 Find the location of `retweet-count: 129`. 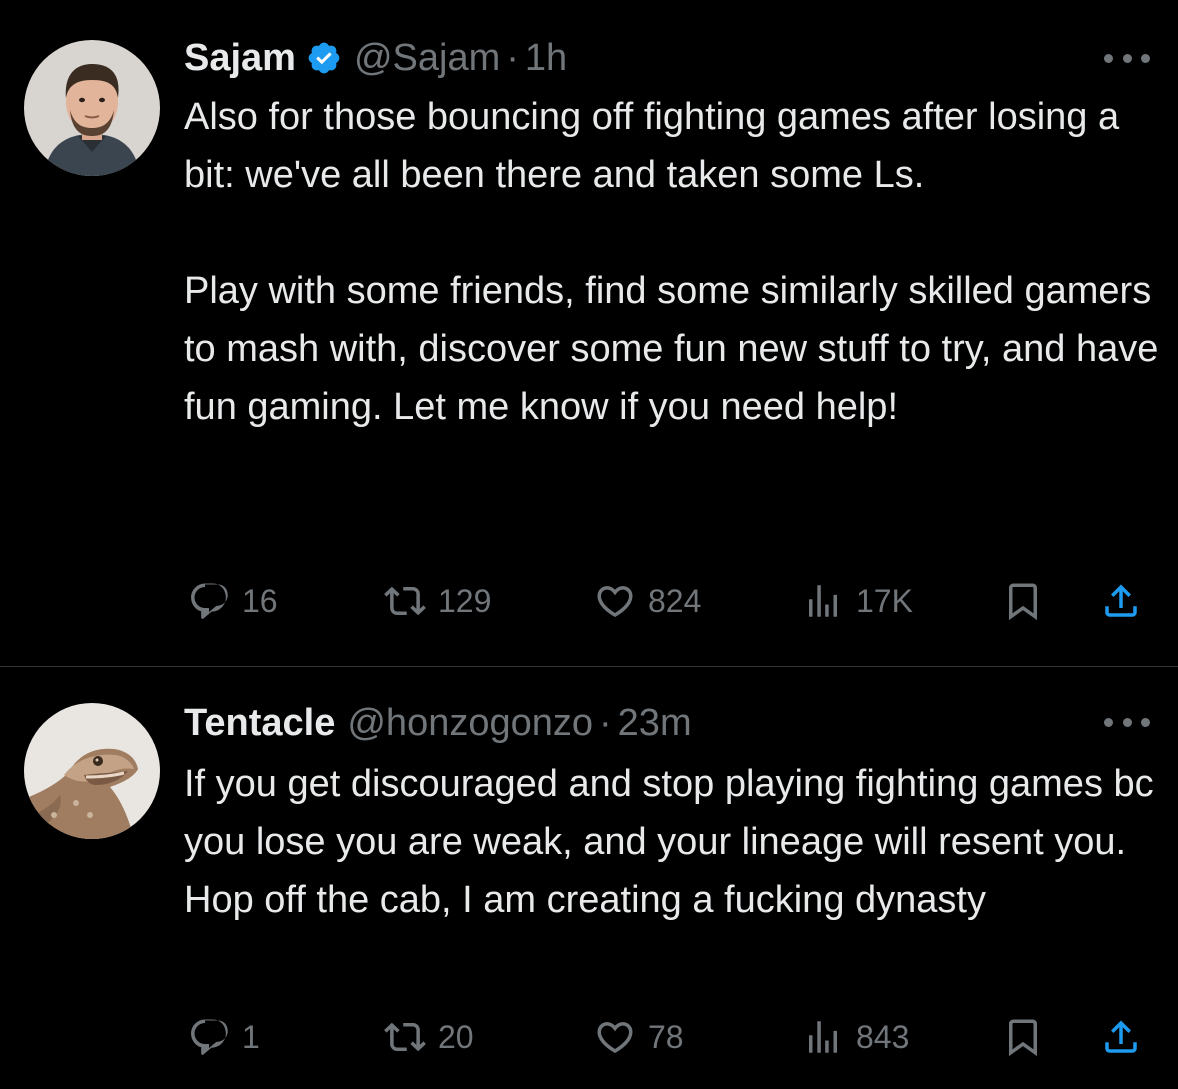

retweet-count: 129 is located at coordinates (465, 600).